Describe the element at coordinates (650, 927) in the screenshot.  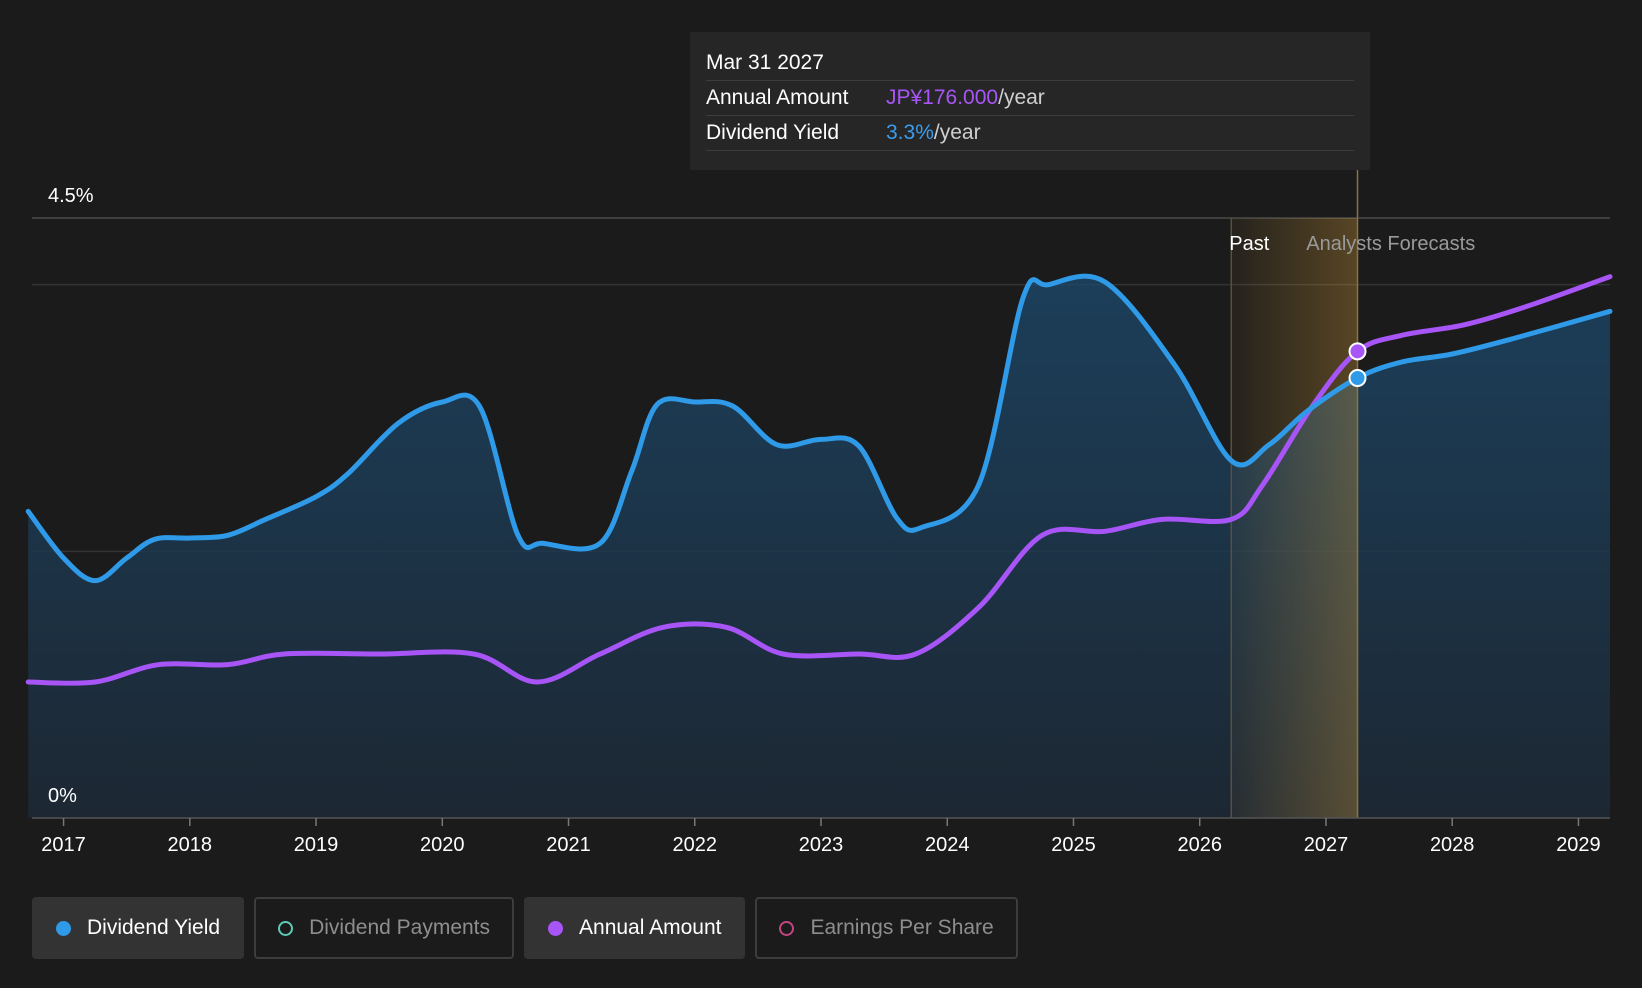
I see `legend-label: Annual Amount` at that location.